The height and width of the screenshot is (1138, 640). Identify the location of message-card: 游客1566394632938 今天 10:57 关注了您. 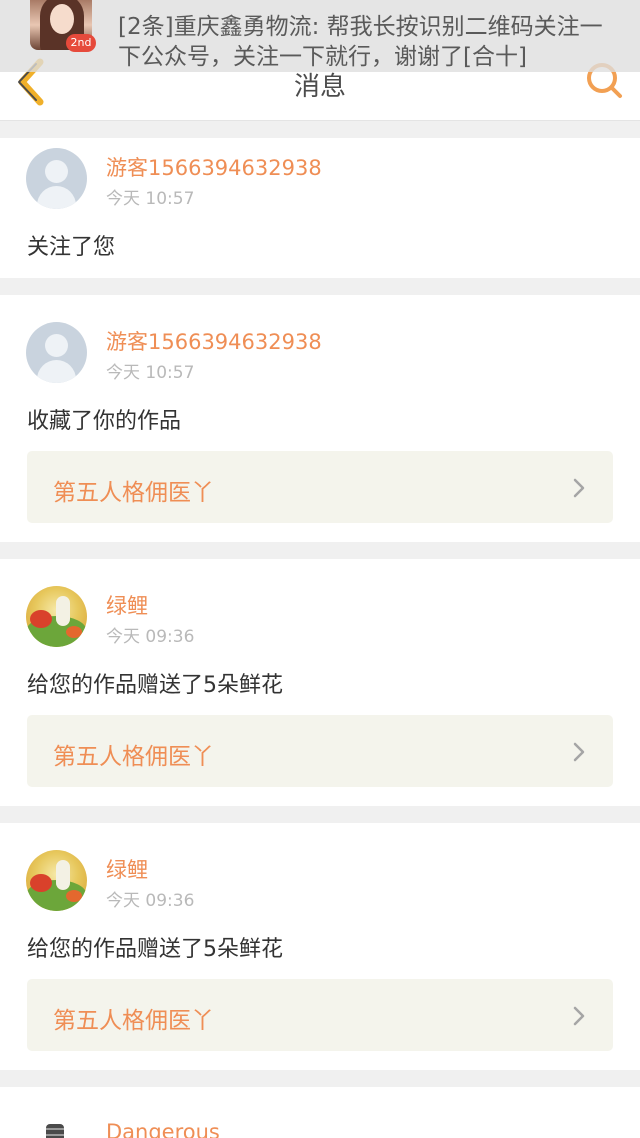
(320, 208).